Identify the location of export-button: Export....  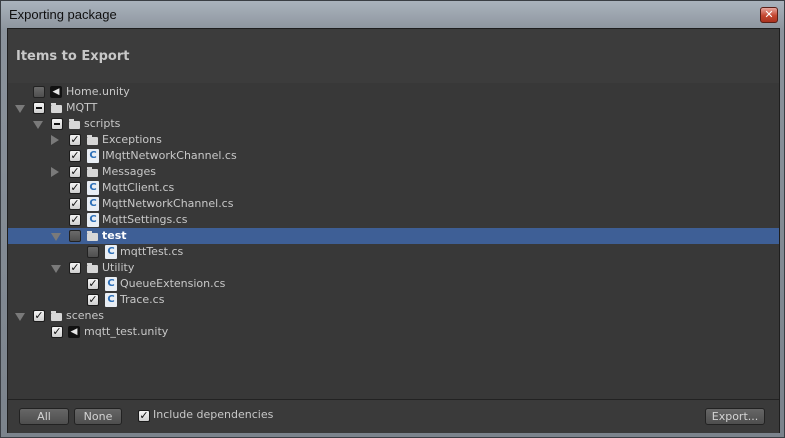
(735, 416).